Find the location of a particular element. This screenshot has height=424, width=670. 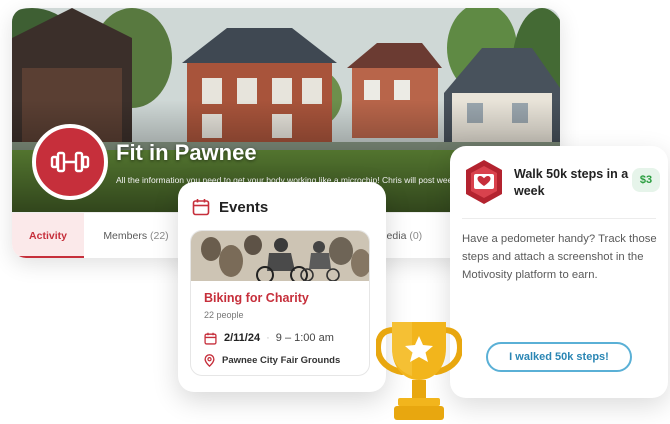

tab-members: Members (22) is located at coordinates (136, 235).